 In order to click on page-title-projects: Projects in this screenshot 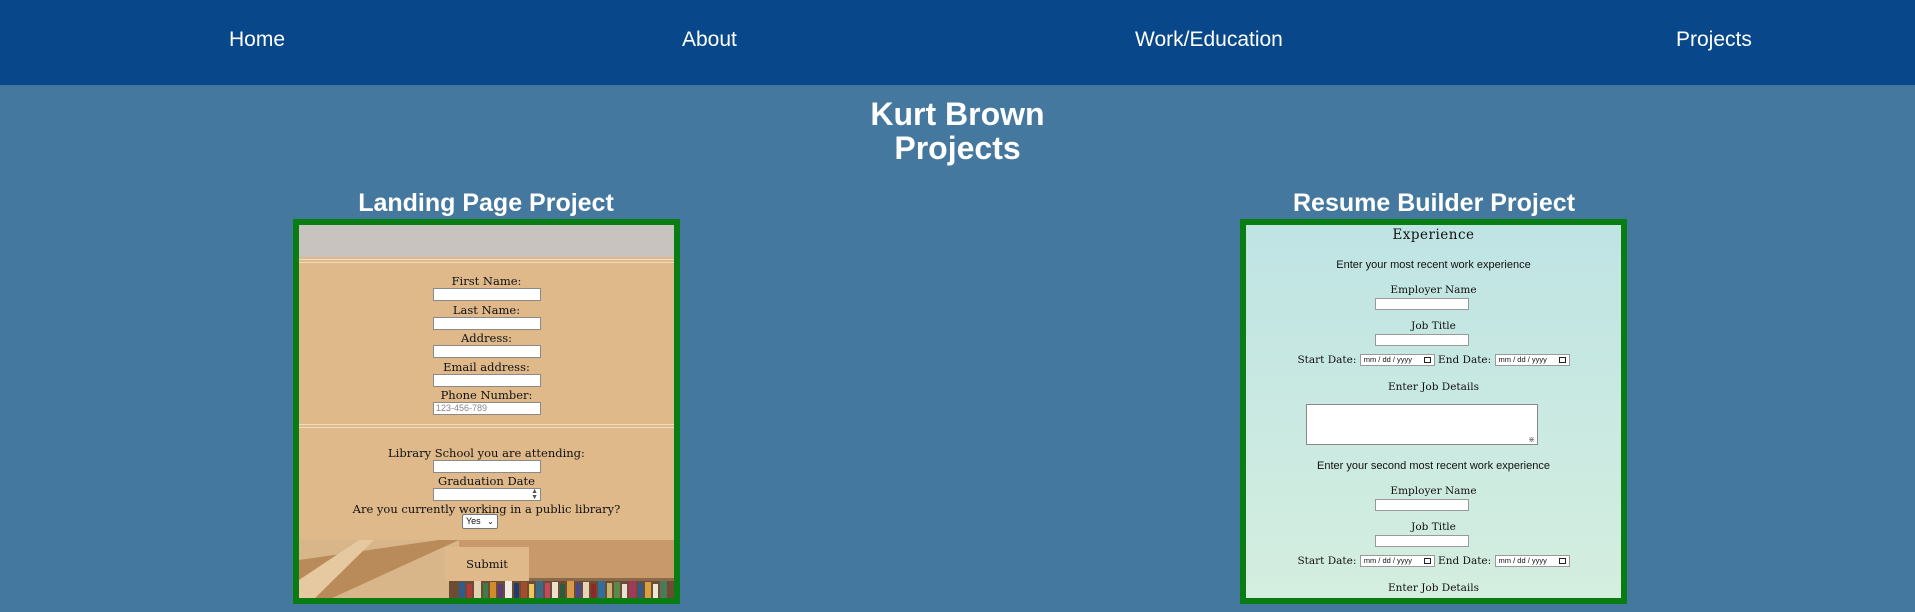, I will do `click(957, 148)`.